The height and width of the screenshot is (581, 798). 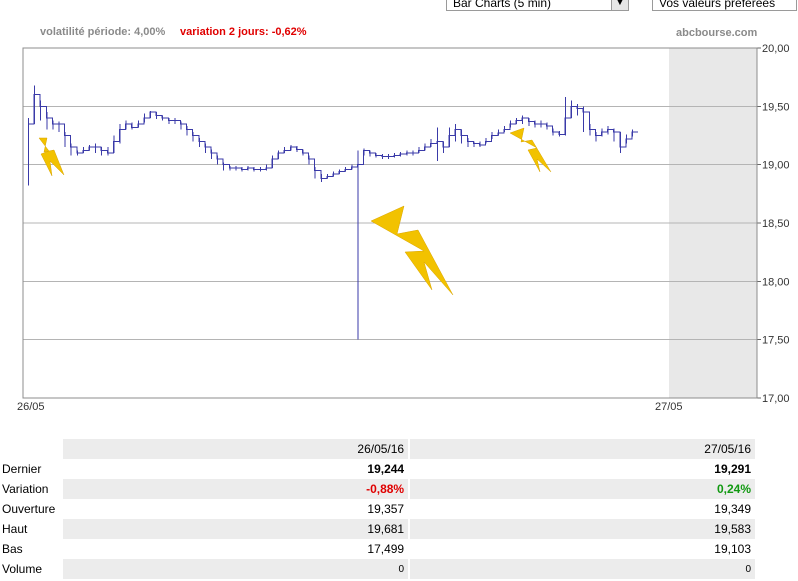 I want to click on cell-value: 0,24%, so click(x=583, y=489).